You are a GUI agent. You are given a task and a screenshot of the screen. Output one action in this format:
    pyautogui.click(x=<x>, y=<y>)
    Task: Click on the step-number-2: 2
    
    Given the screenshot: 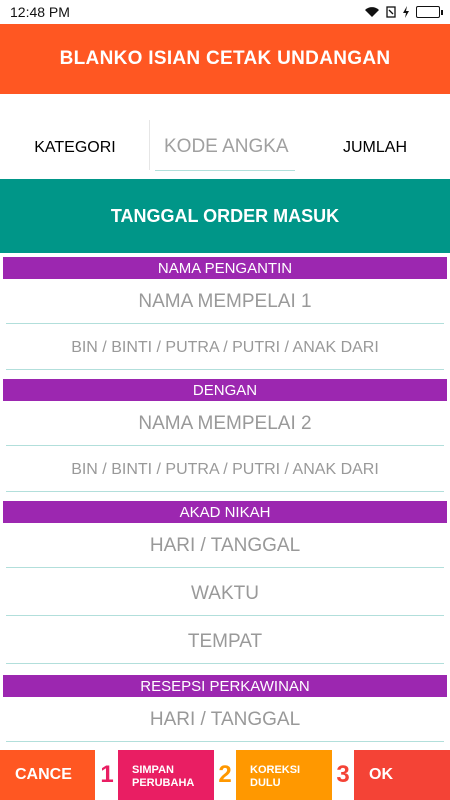 What is the action you would take?
    pyautogui.click(x=225, y=775)
    